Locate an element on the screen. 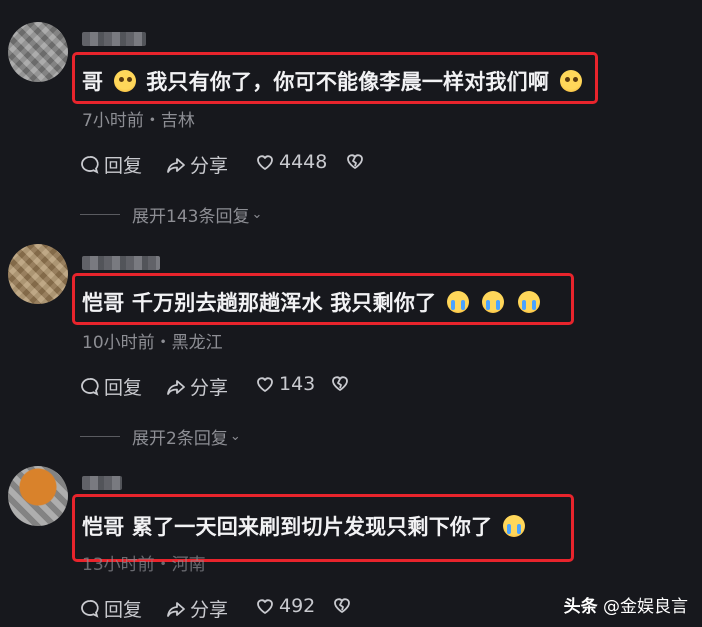 This screenshot has height=627, width=702. comment-meta: 10小时前・黑龙江 is located at coordinates (152, 343).